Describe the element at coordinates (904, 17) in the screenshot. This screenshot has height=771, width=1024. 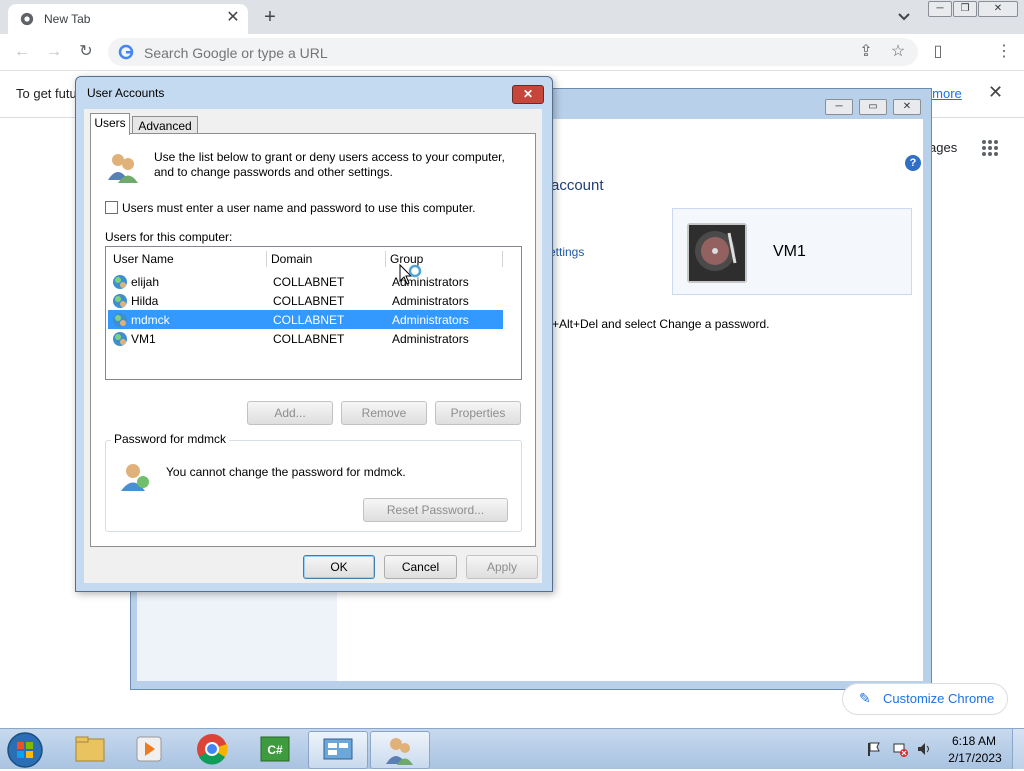
I see `tab-search-chevron-icon` at that location.